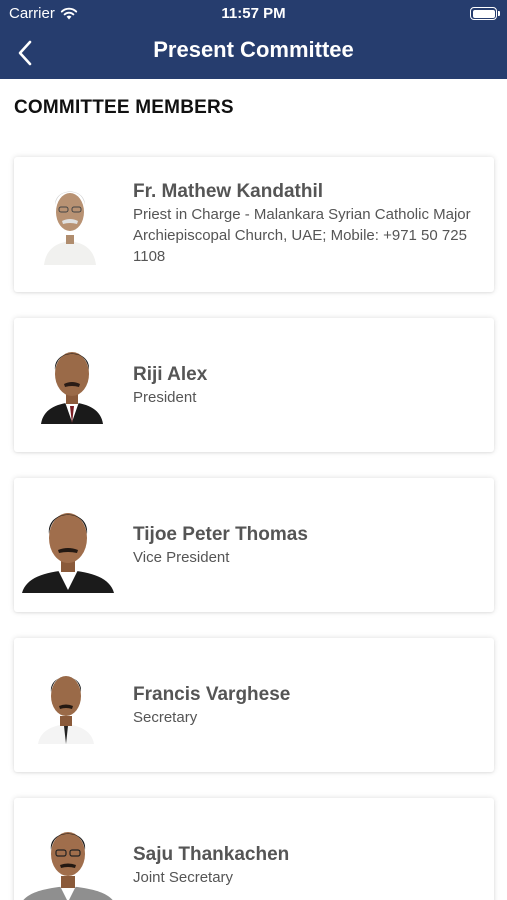  What do you see at coordinates (165, 717) in the screenshot?
I see `member-role: Secretary` at bounding box center [165, 717].